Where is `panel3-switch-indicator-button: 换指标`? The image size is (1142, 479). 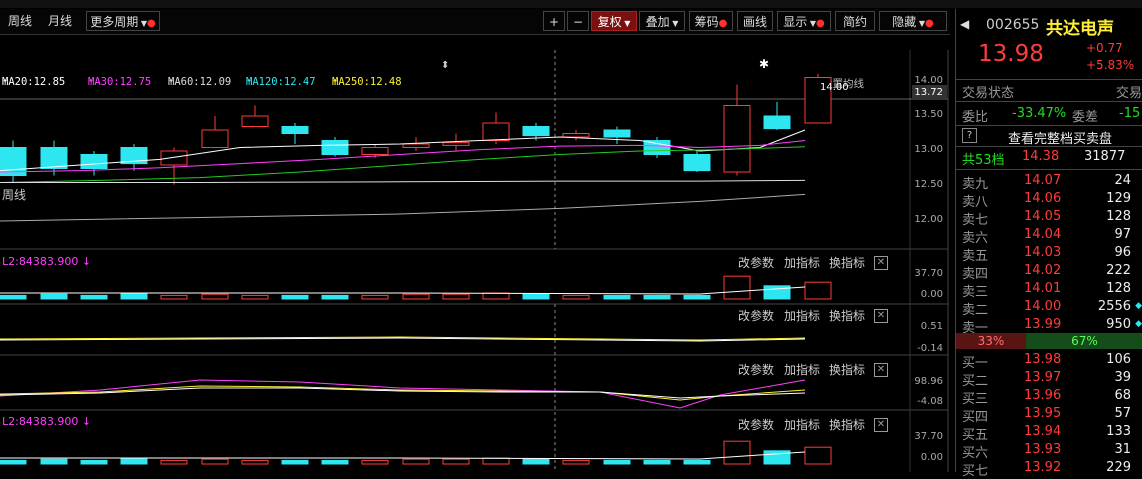
panel3-switch-indicator-button: 换指标 is located at coordinates (847, 369).